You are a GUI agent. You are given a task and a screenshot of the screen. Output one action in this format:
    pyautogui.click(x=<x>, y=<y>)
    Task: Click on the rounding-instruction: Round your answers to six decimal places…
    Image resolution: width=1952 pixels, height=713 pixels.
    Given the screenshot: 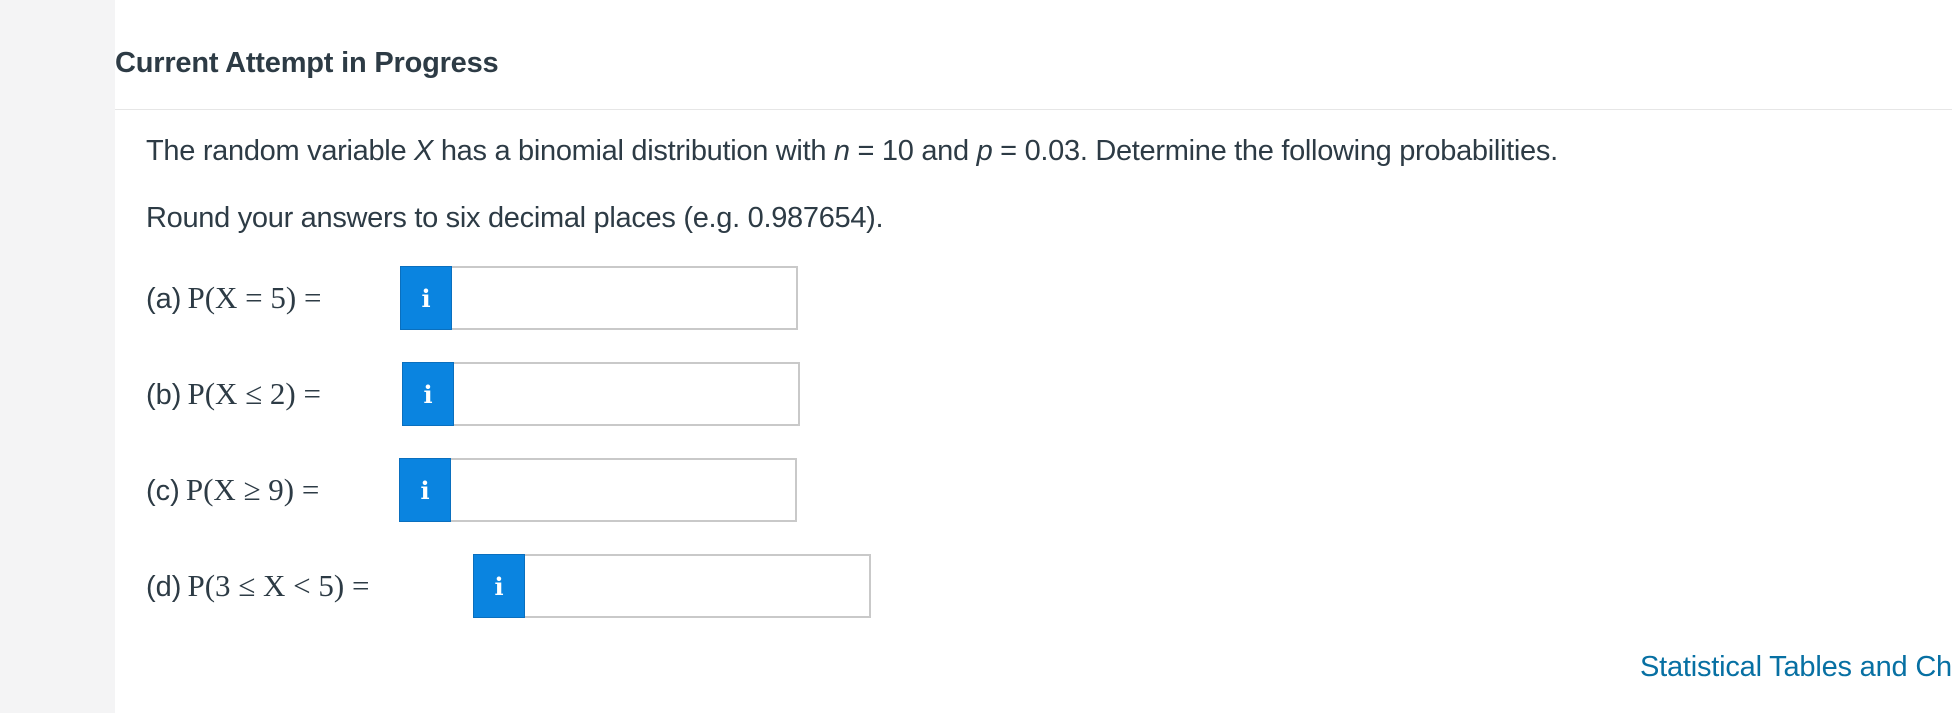 What is the action you would take?
    pyautogui.click(x=515, y=218)
    